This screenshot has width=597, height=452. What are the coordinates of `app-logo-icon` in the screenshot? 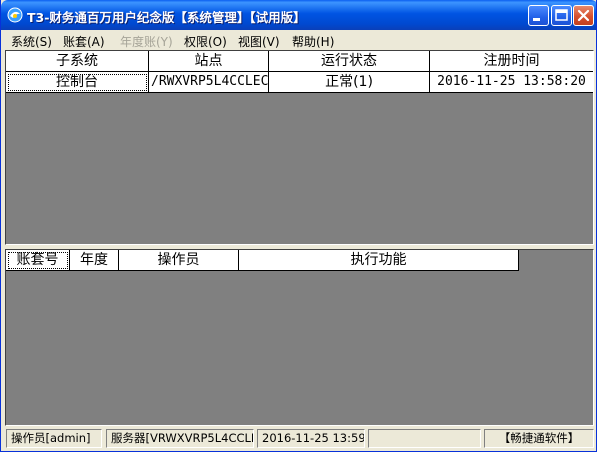 It's located at (15, 15).